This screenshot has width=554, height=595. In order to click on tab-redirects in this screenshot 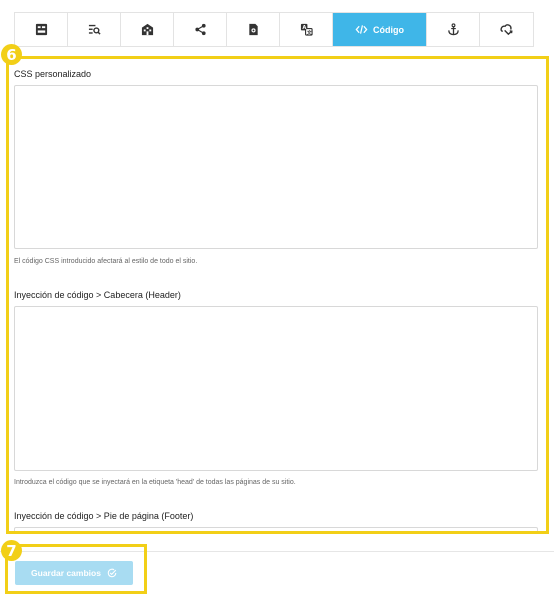, I will do `click(506, 29)`.